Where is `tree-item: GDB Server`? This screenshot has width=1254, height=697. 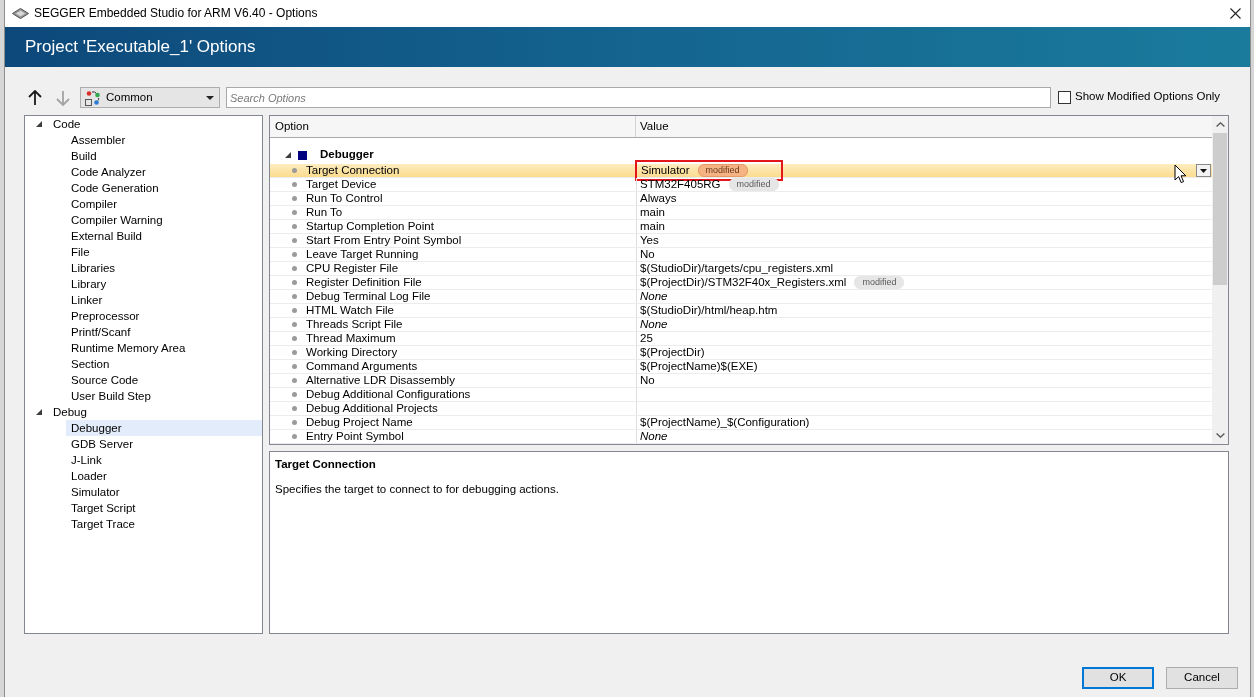 tree-item: GDB Server is located at coordinates (164, 444).